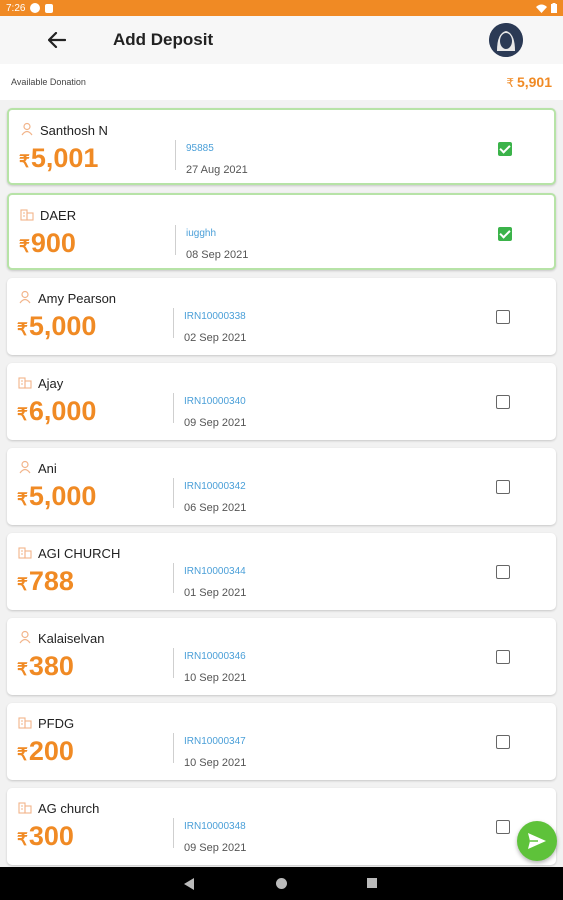 The height and width of the screenshot is (900, 563). I want to click on deposit-card: Kalaiselvan ₹380 IRN10000346 10 Sep 2021, so click(281, 656).